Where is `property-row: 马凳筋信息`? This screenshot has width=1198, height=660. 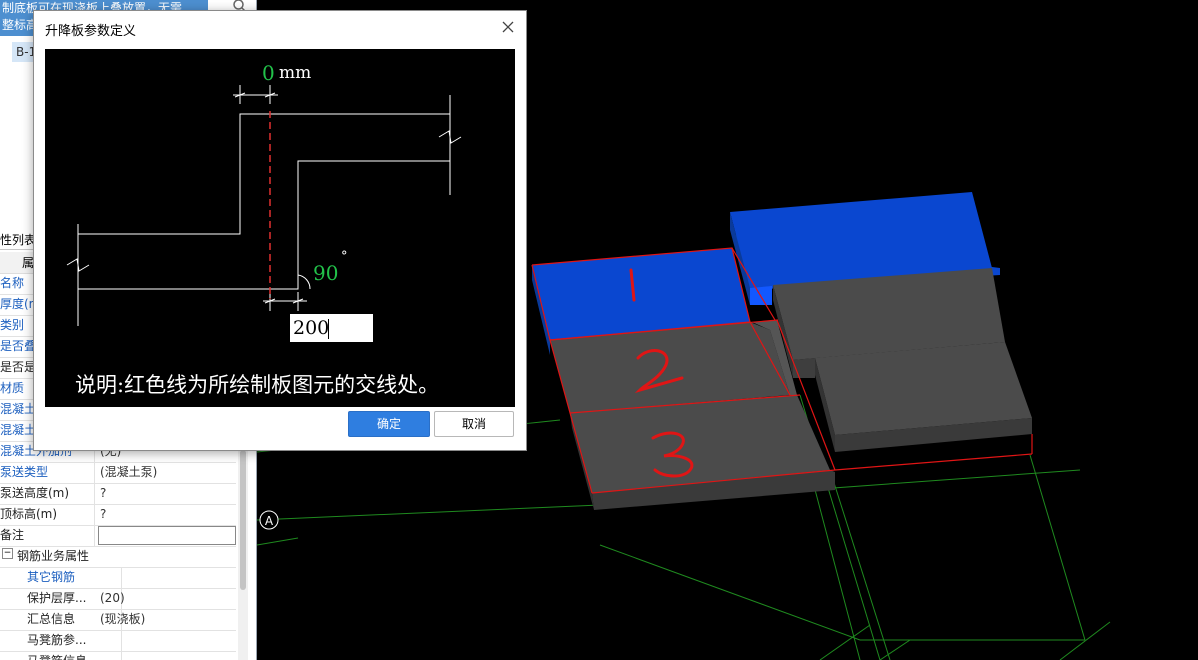 property-row: 马凳筋信息 is located at coordinates (118, 655).